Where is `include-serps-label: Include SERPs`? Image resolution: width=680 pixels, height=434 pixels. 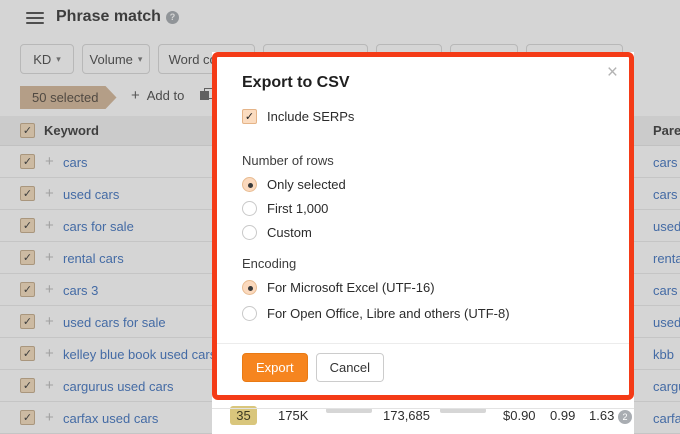 include-serps-label: Include SERPs is located at coordinates (311, 116).